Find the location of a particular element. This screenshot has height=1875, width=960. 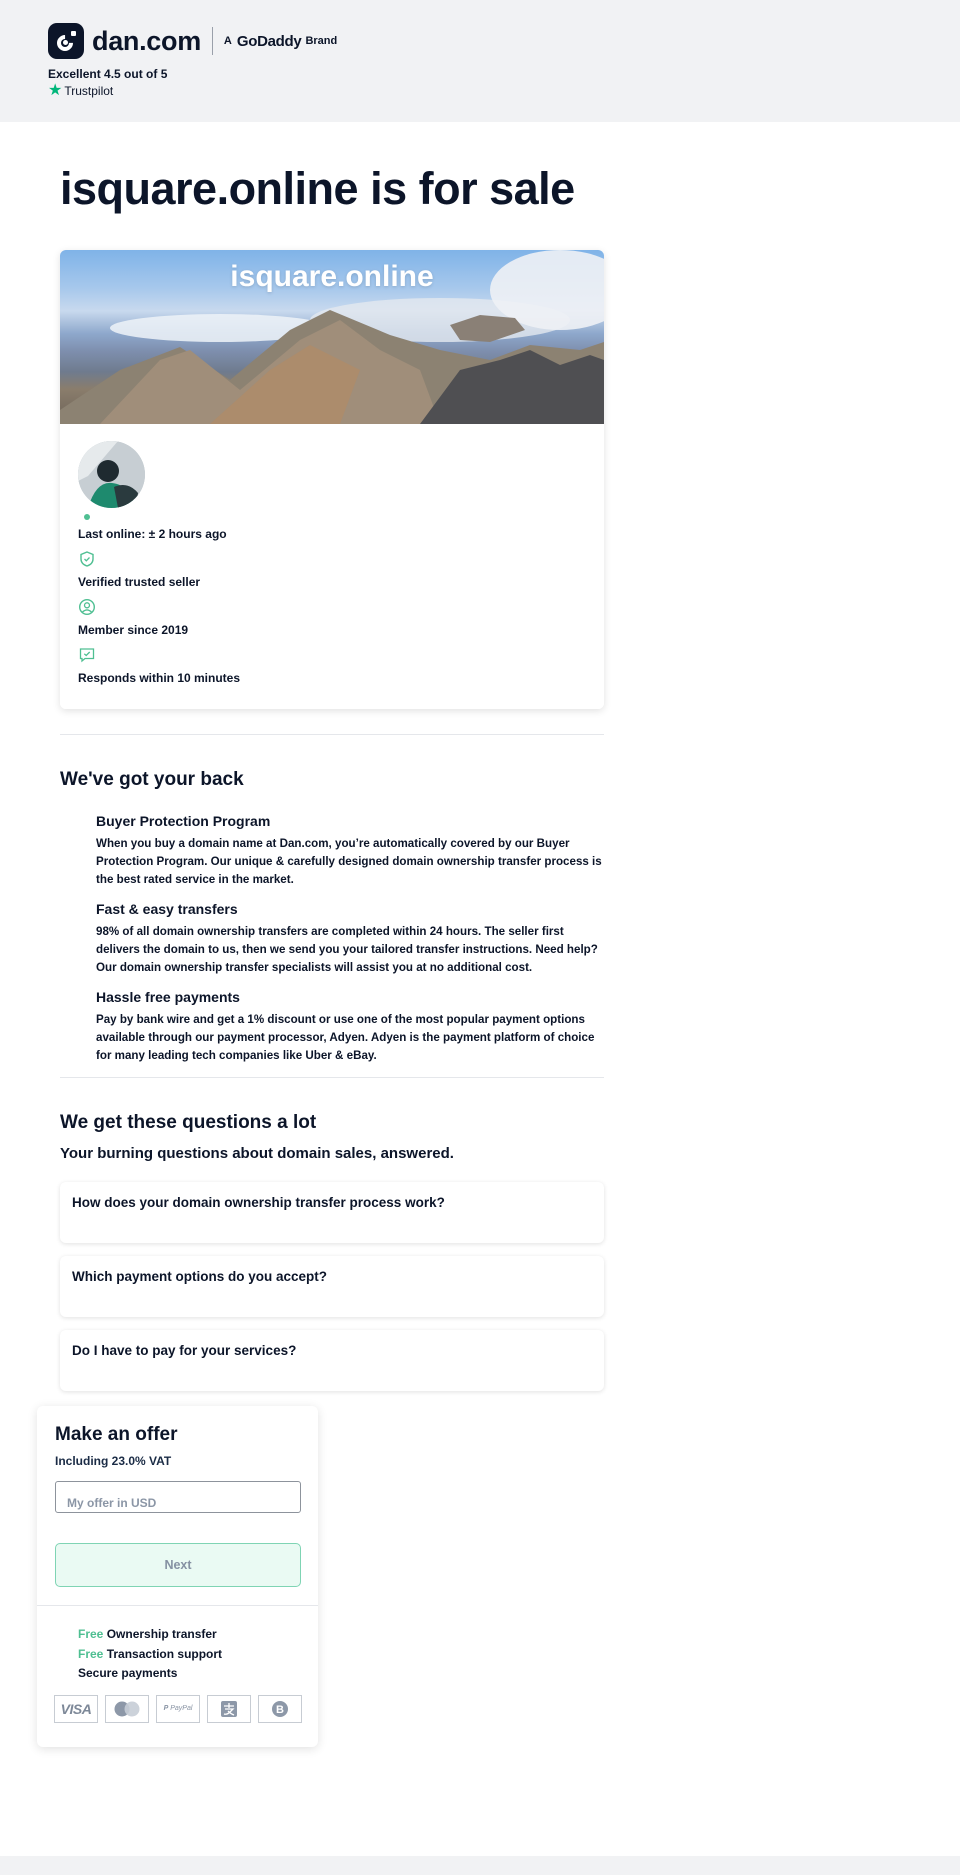

feature-title: Hassle free payments is located at coordinates (168, 997).